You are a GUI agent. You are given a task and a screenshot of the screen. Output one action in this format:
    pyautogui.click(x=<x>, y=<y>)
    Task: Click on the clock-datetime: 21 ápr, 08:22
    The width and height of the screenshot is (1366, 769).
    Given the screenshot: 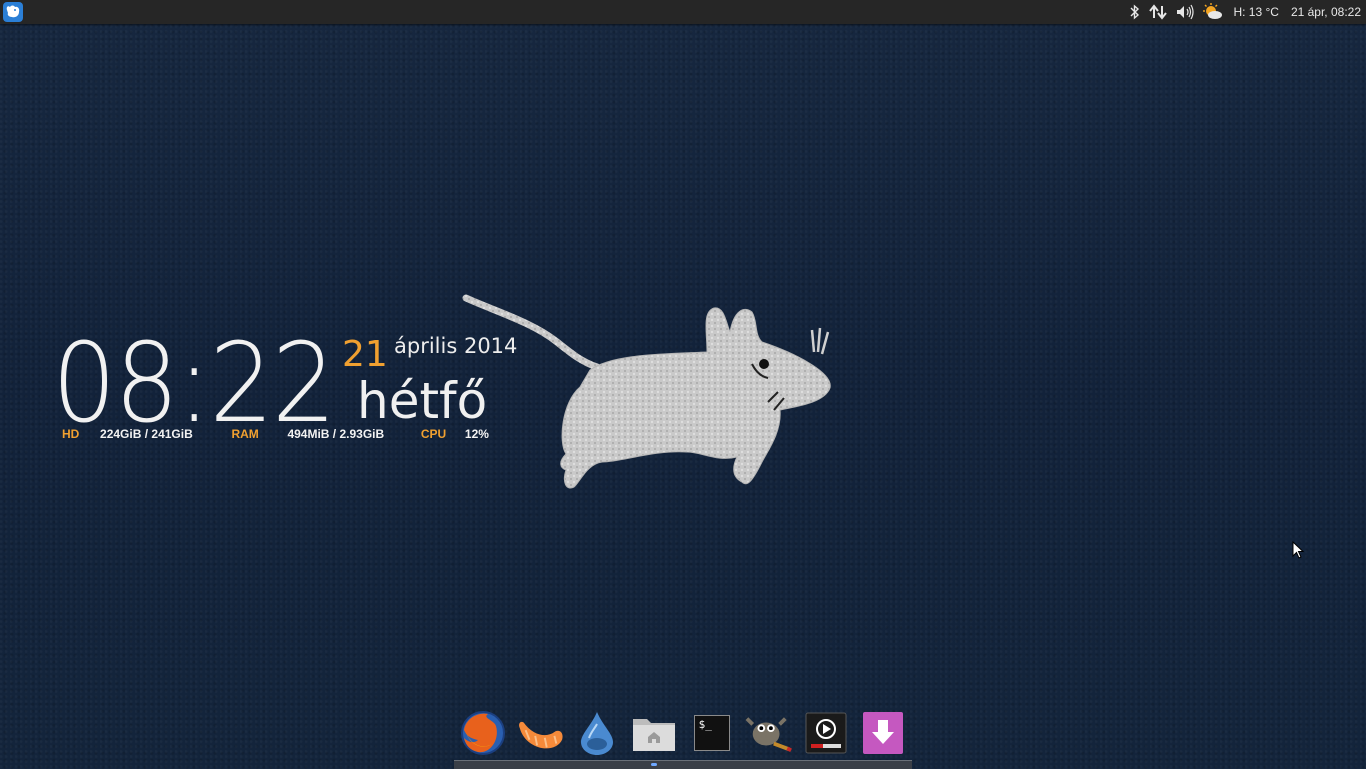 What is the action you would take?
    pyautogui.click(x=1326, y=12)
    